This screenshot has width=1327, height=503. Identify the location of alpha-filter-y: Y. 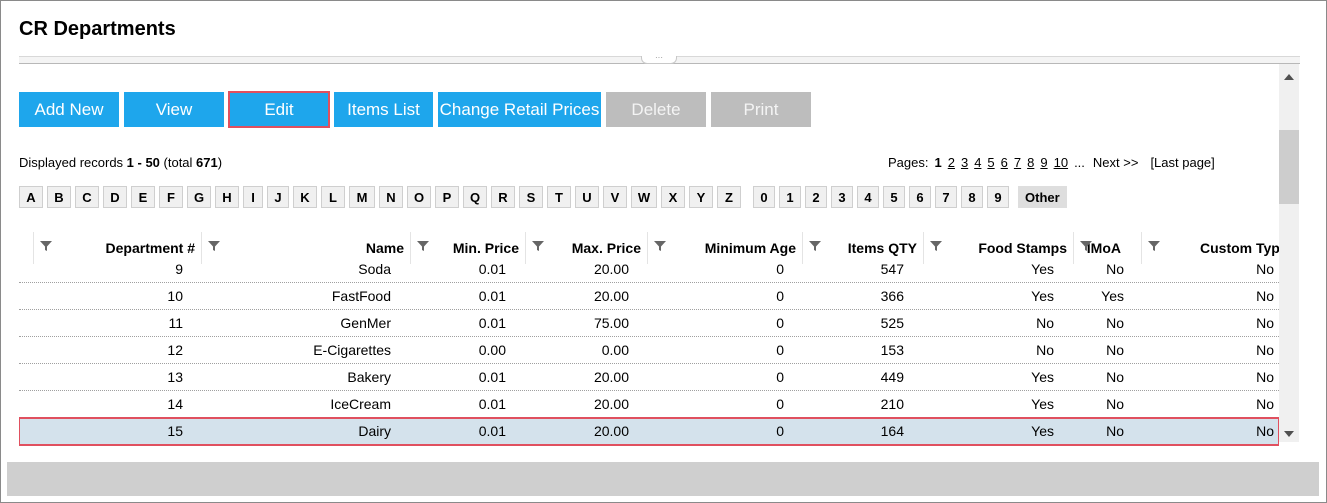
(701, 197).